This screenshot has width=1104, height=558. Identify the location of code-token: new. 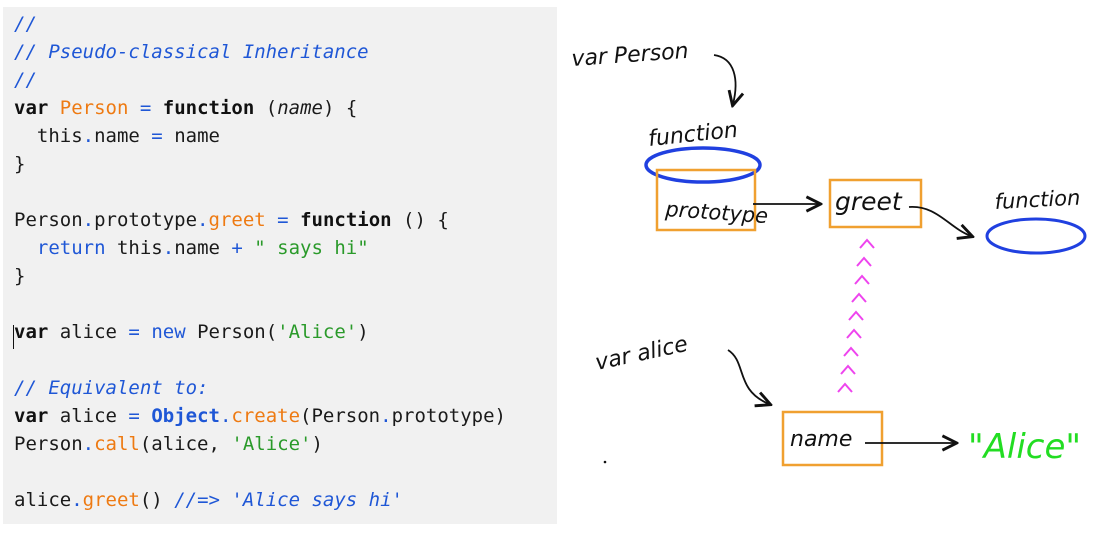
(168, 332).